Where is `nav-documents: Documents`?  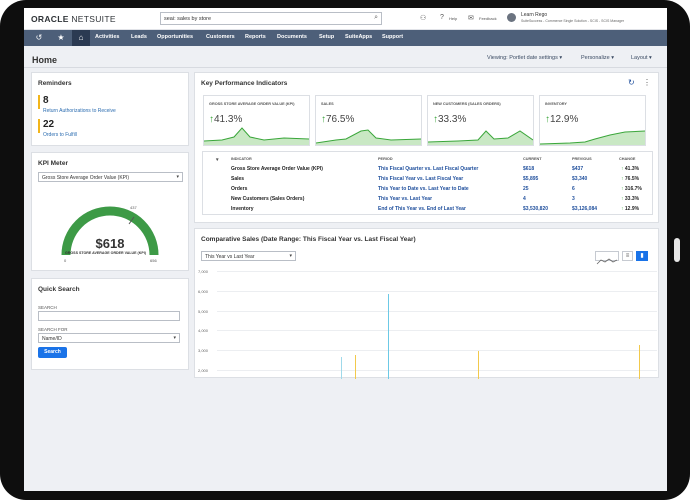
nav-documents: Documents is located at coordinates (292, 37).